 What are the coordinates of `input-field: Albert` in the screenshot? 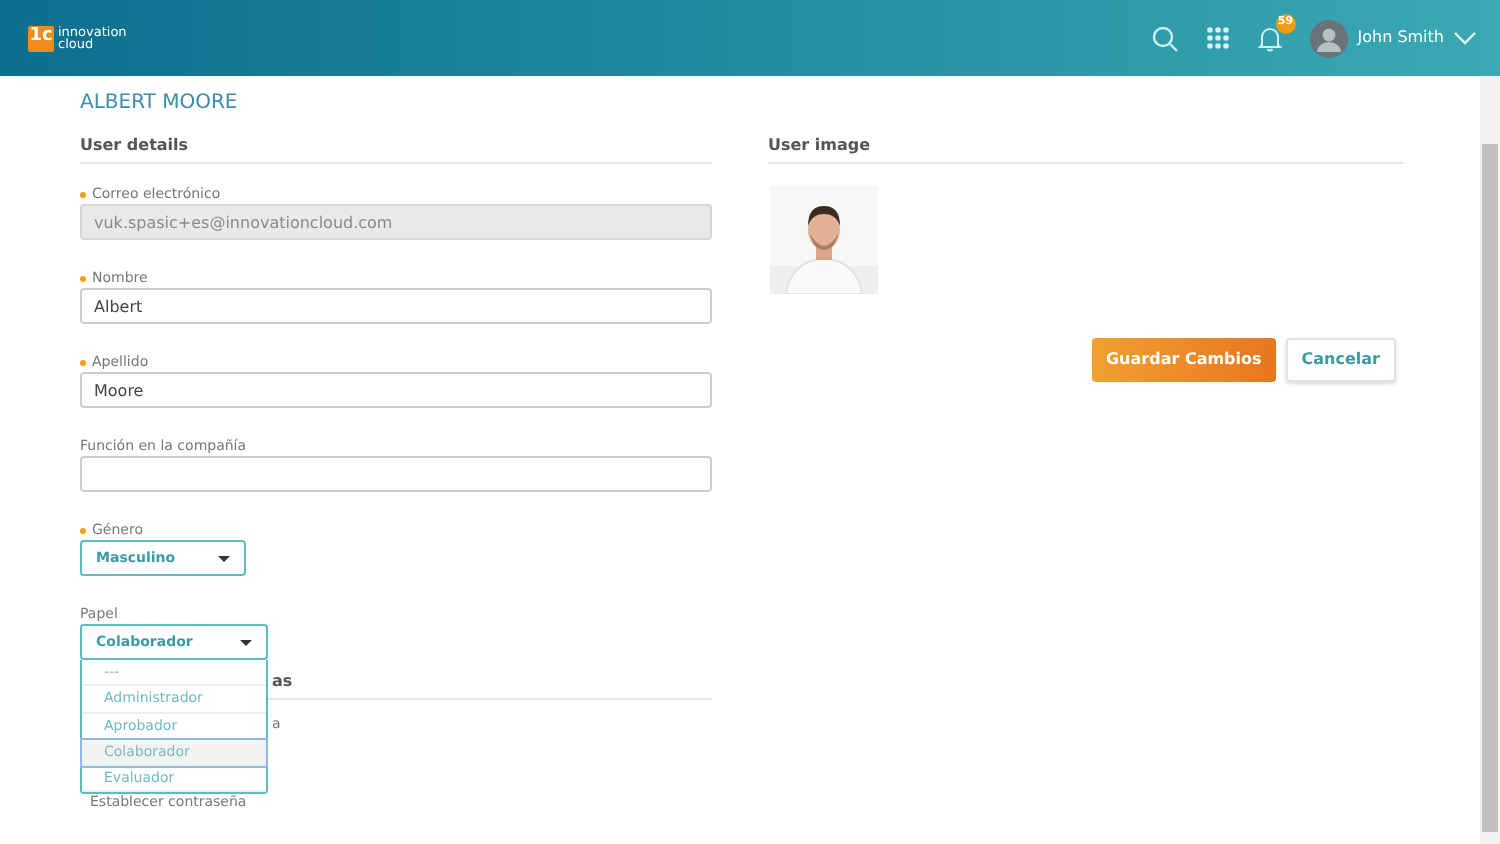 It's located at (396, 306).